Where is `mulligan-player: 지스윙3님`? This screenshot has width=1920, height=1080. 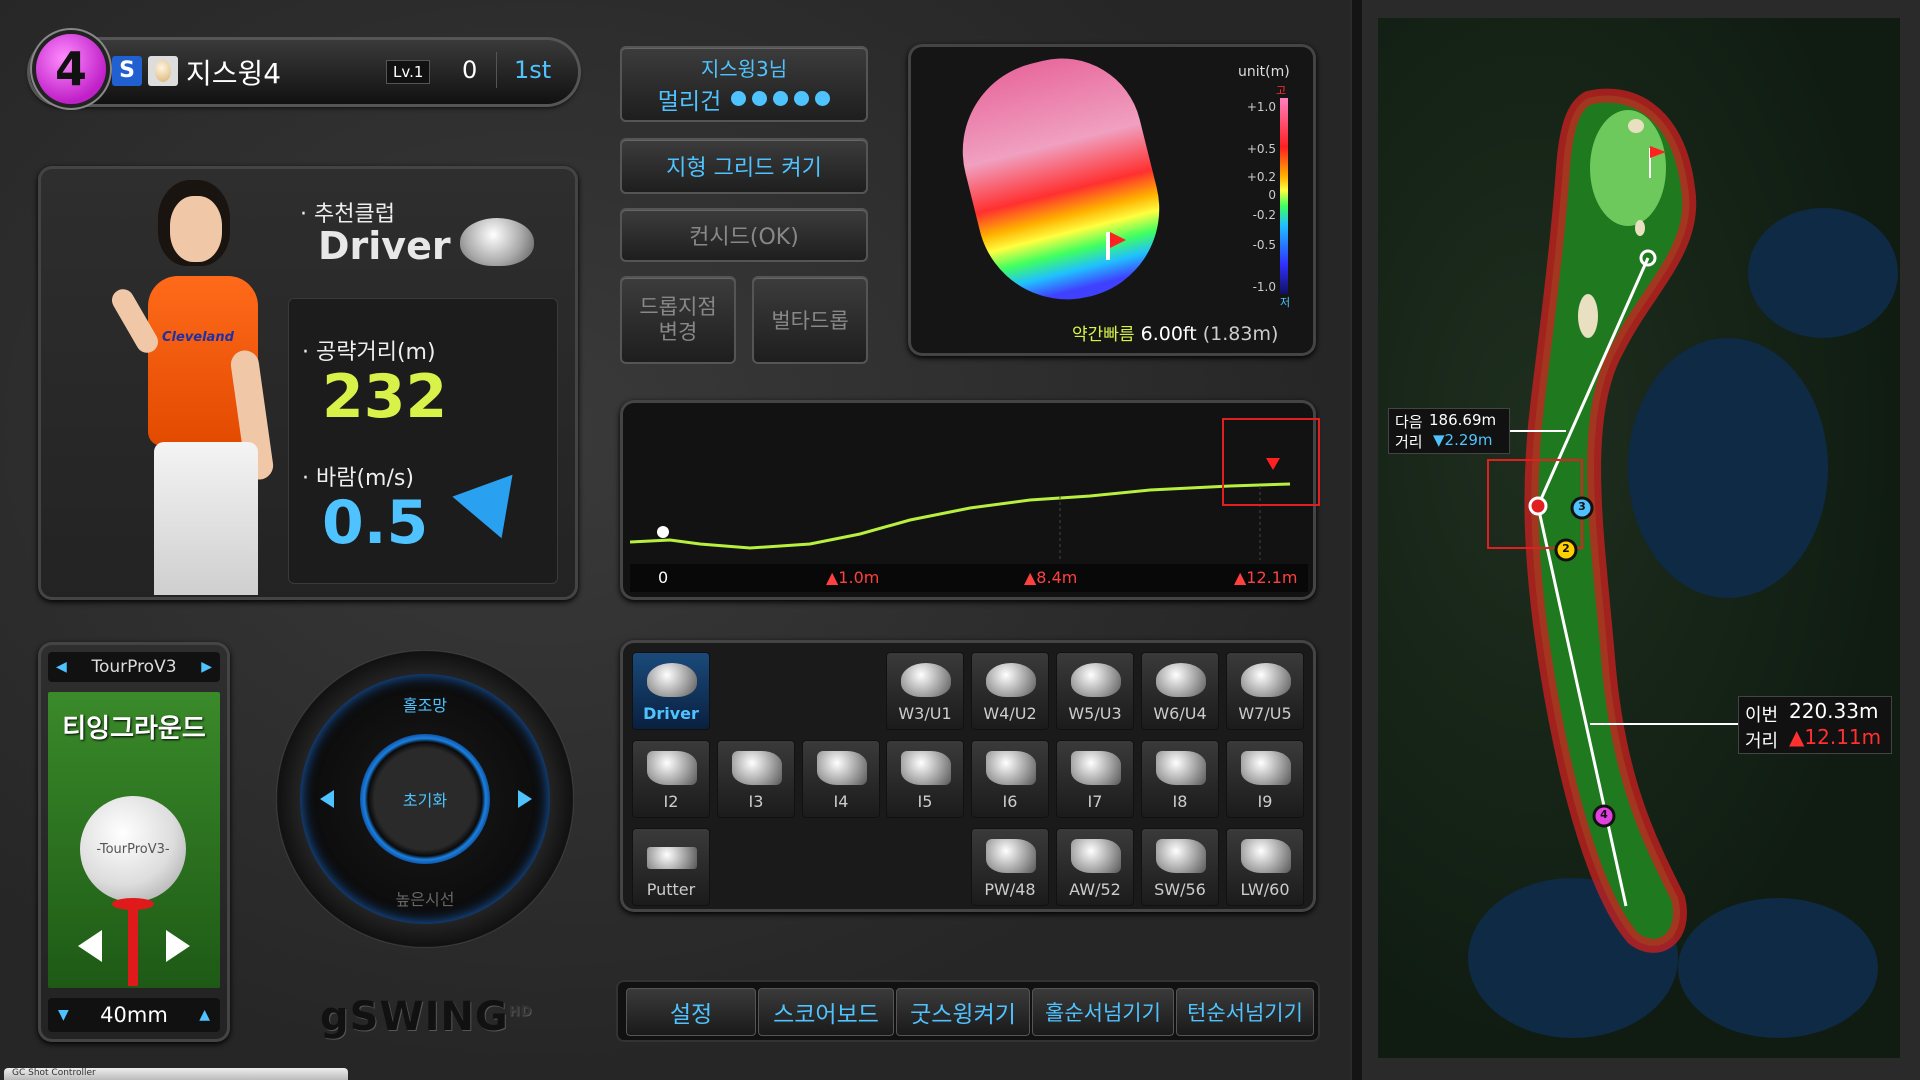
mulligan-player: 지스윙3님 is located at coordinates (744, 68).